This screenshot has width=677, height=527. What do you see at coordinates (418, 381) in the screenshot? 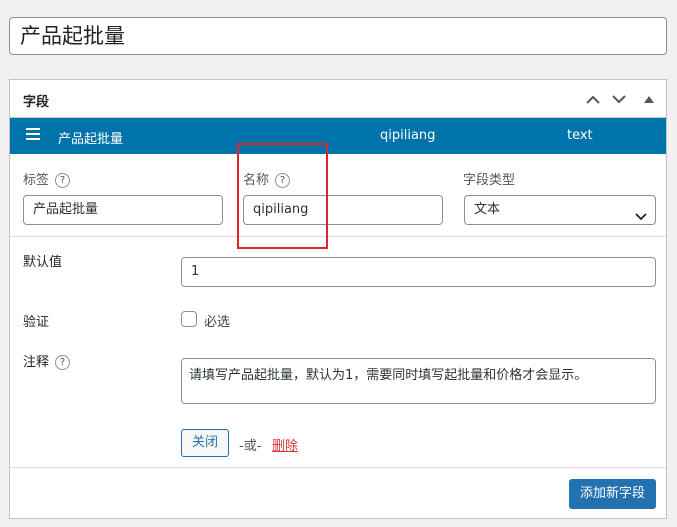
I see `note-textarea: 请填写产品起批量，默认为1，需要同时填写起批量和价格才会显示。` at bounding box center [418, 381].